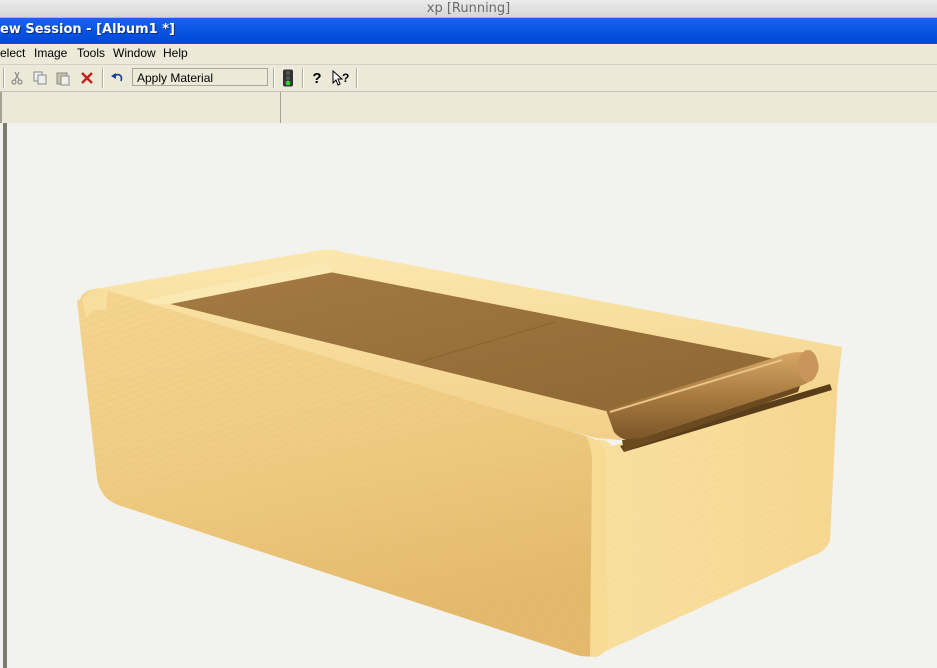 This screenshot has height=668, width=937. What do you see at coordinates (91, 53) in the screenshot?
I see `menu-tools: Tools` at bounding box center [91, 53].